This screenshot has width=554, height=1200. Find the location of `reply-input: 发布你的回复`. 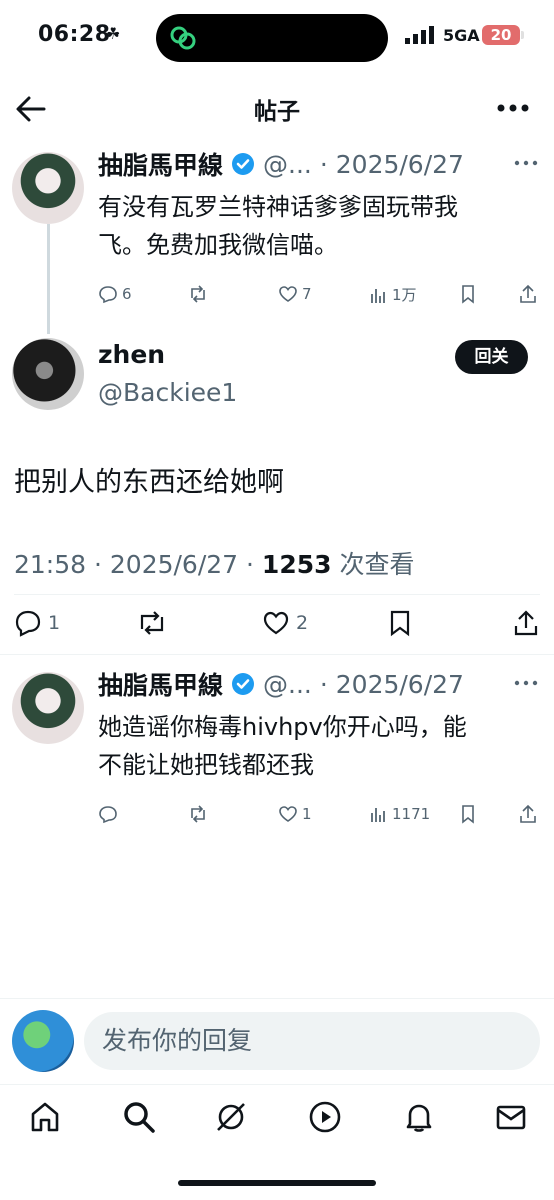

reply-input: 发布你的回复 is located at coordinates (312, 1041).